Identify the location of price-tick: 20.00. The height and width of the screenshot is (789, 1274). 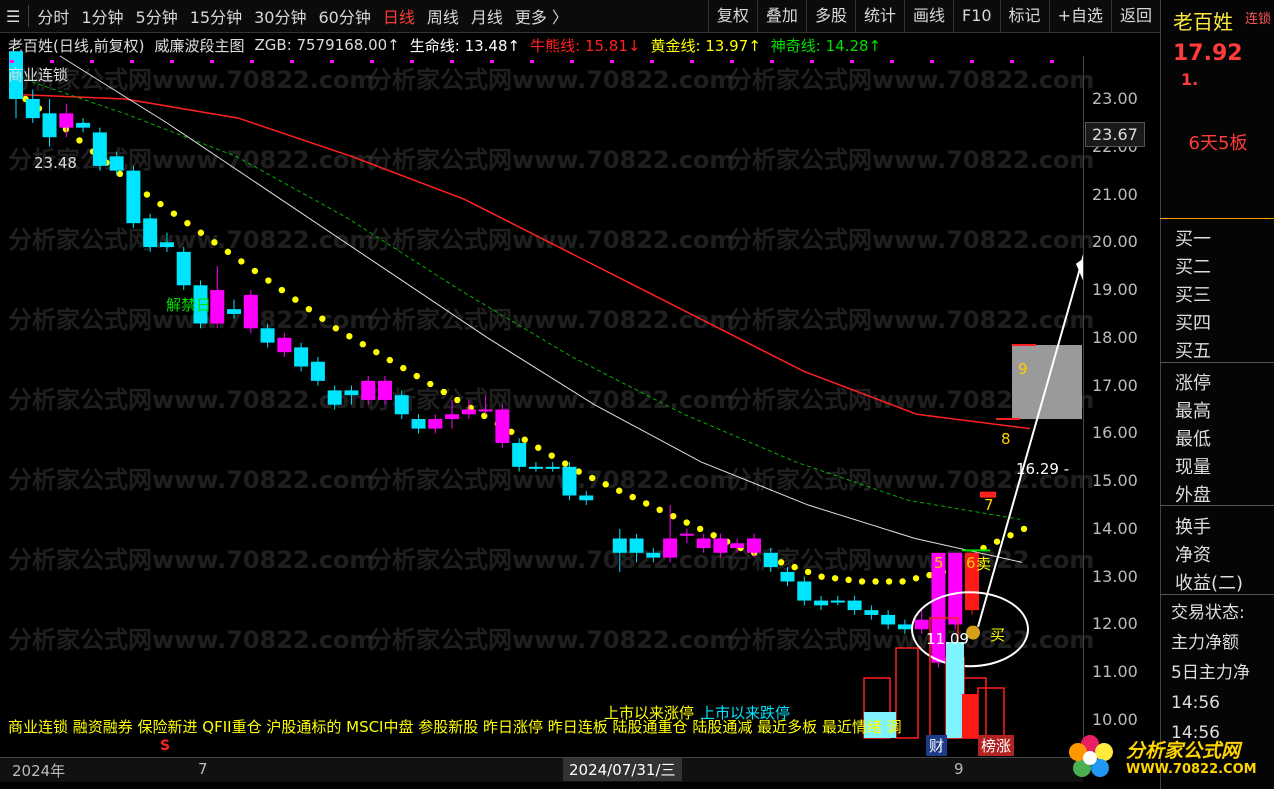
(1115, 242).